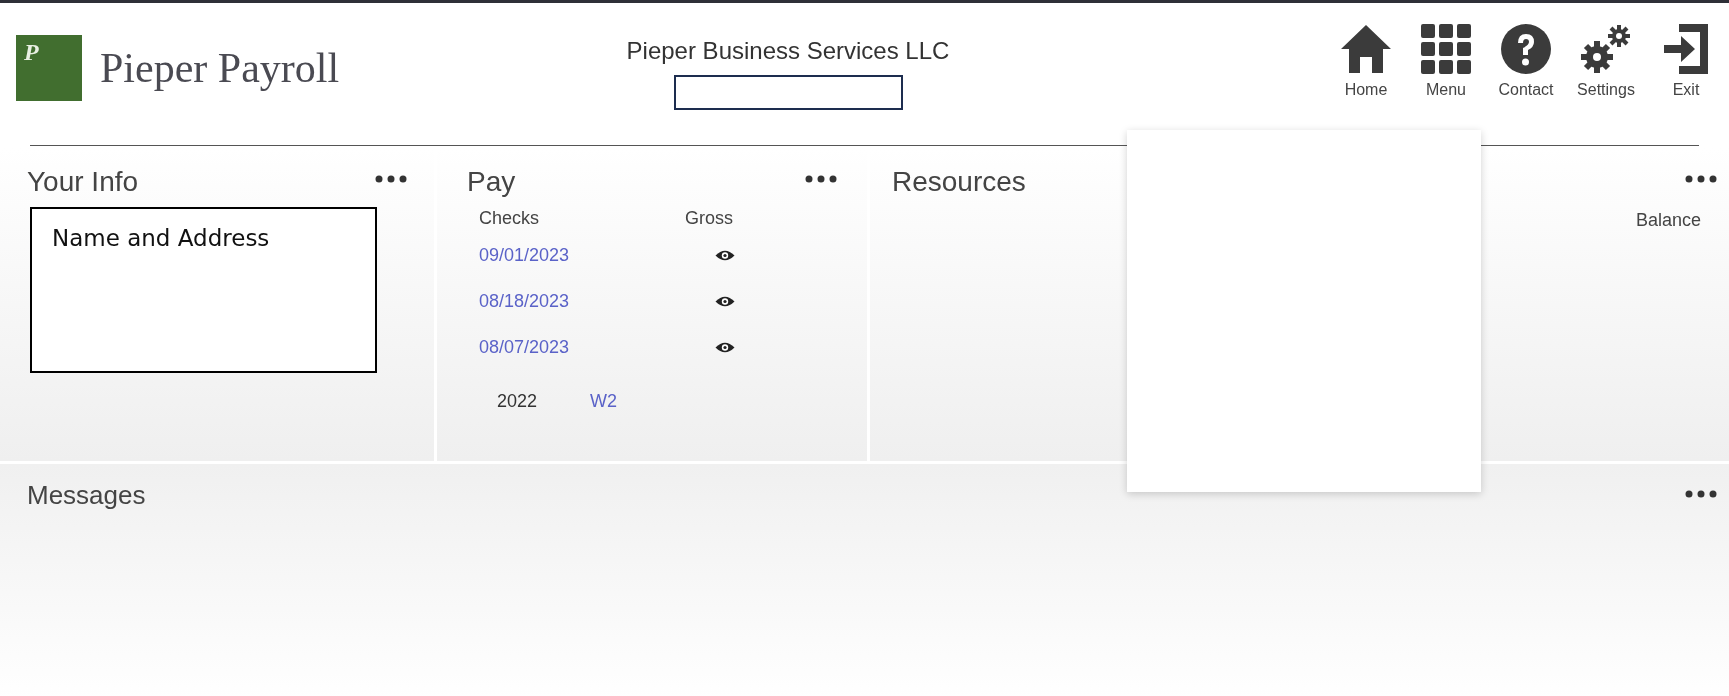  I want to click on panel-title: Pay, so click(491, 182).